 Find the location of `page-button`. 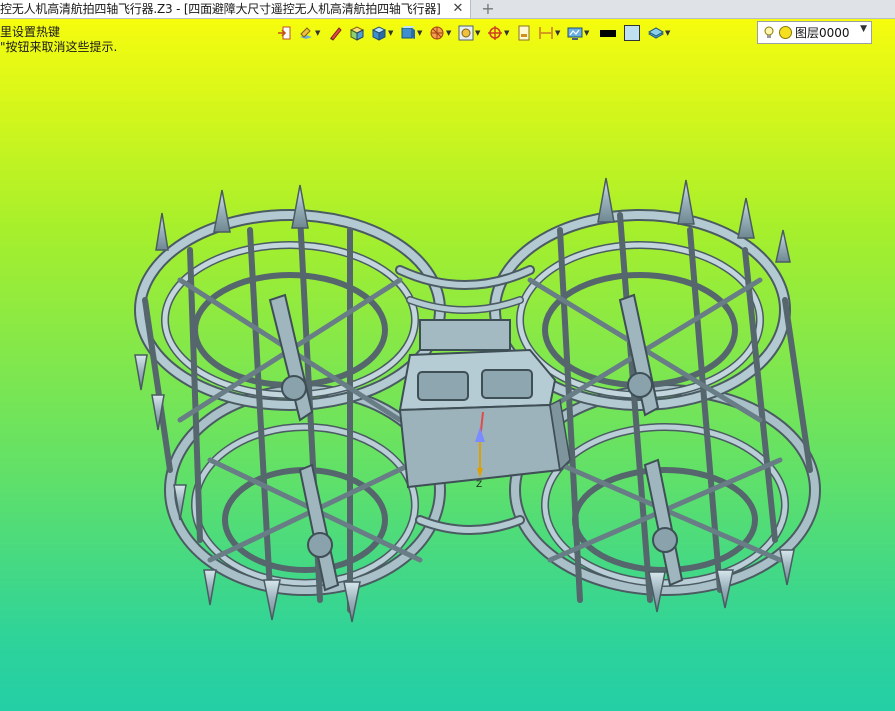

page-button is located at coordinates (524, 33).